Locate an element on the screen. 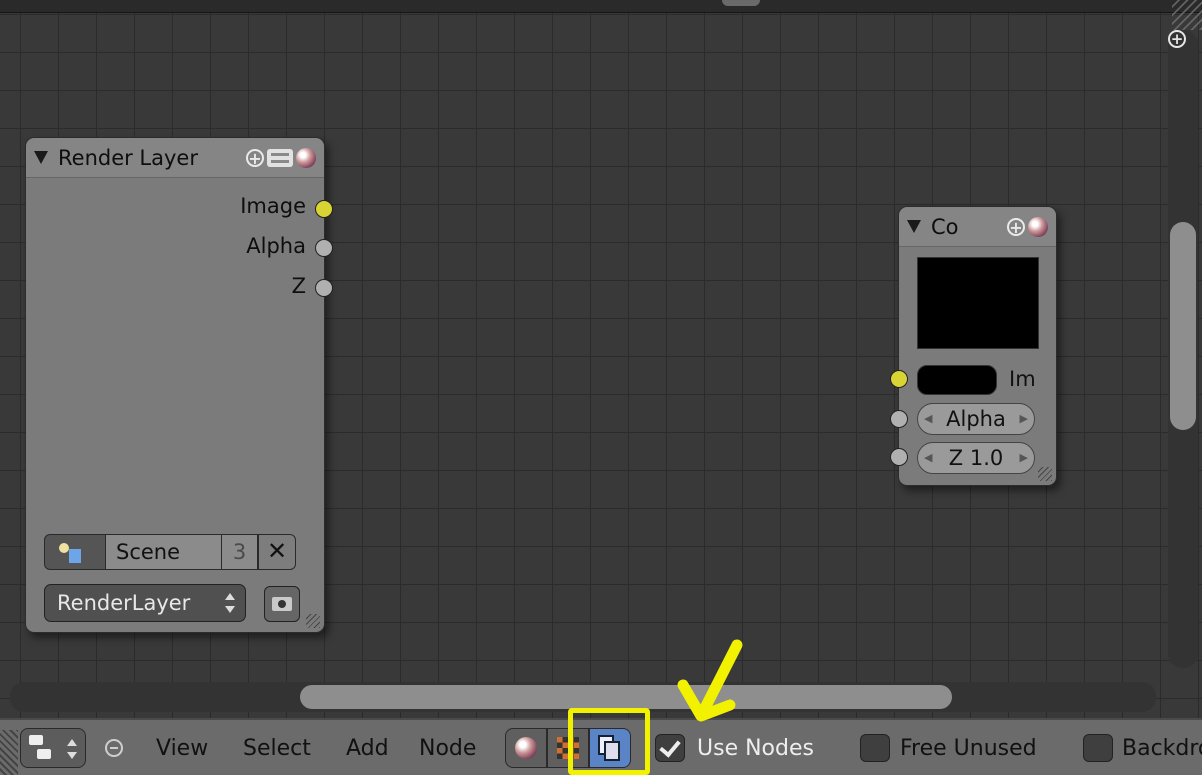 The height and width of the screenshot is (775, 1202). menu-select: Select is located at coordinates (277, 748).